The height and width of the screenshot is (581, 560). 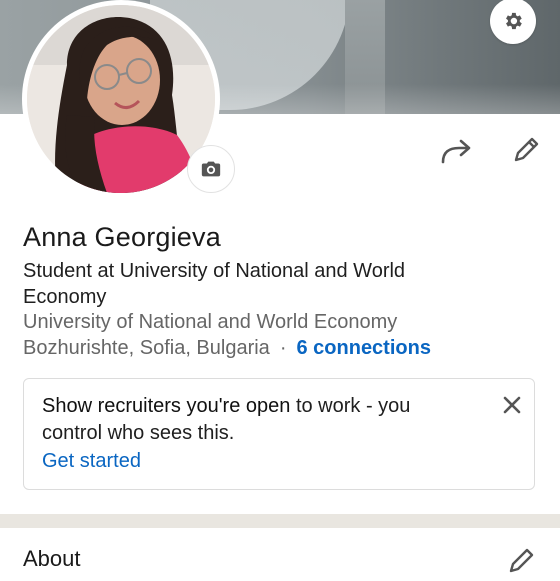 What do you see at coordinates (52, 558) in the screenshot?
I see `about-section-title: About` at bounding box center [52, 558].